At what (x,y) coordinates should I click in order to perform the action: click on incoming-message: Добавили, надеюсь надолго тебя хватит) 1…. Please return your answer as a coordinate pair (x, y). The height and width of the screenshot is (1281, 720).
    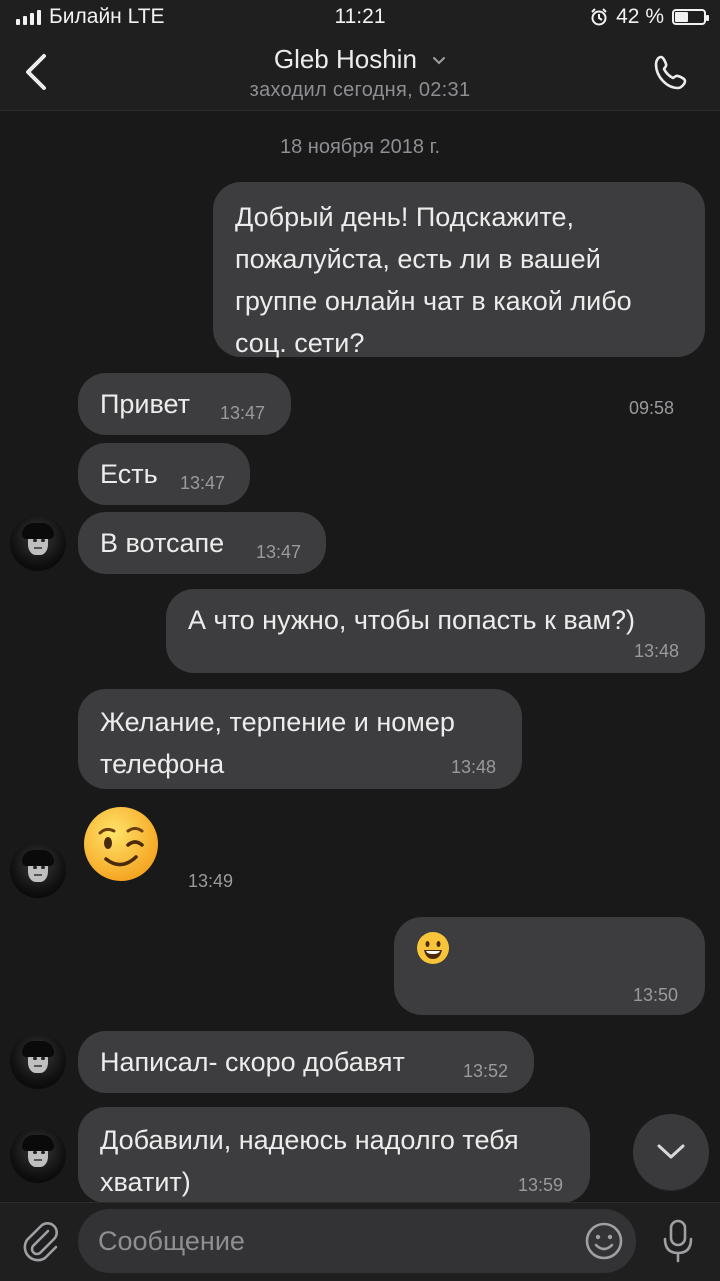
    Looking at the image, I should click on (334, 1155).